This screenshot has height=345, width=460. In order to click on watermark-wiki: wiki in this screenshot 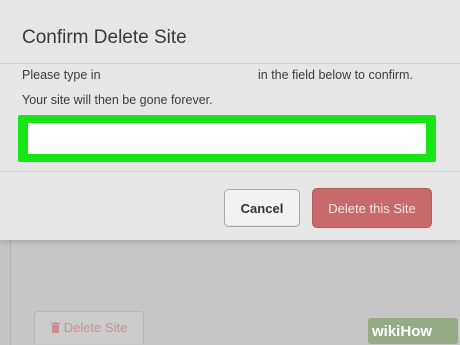, I will do `click(386, 331)`.